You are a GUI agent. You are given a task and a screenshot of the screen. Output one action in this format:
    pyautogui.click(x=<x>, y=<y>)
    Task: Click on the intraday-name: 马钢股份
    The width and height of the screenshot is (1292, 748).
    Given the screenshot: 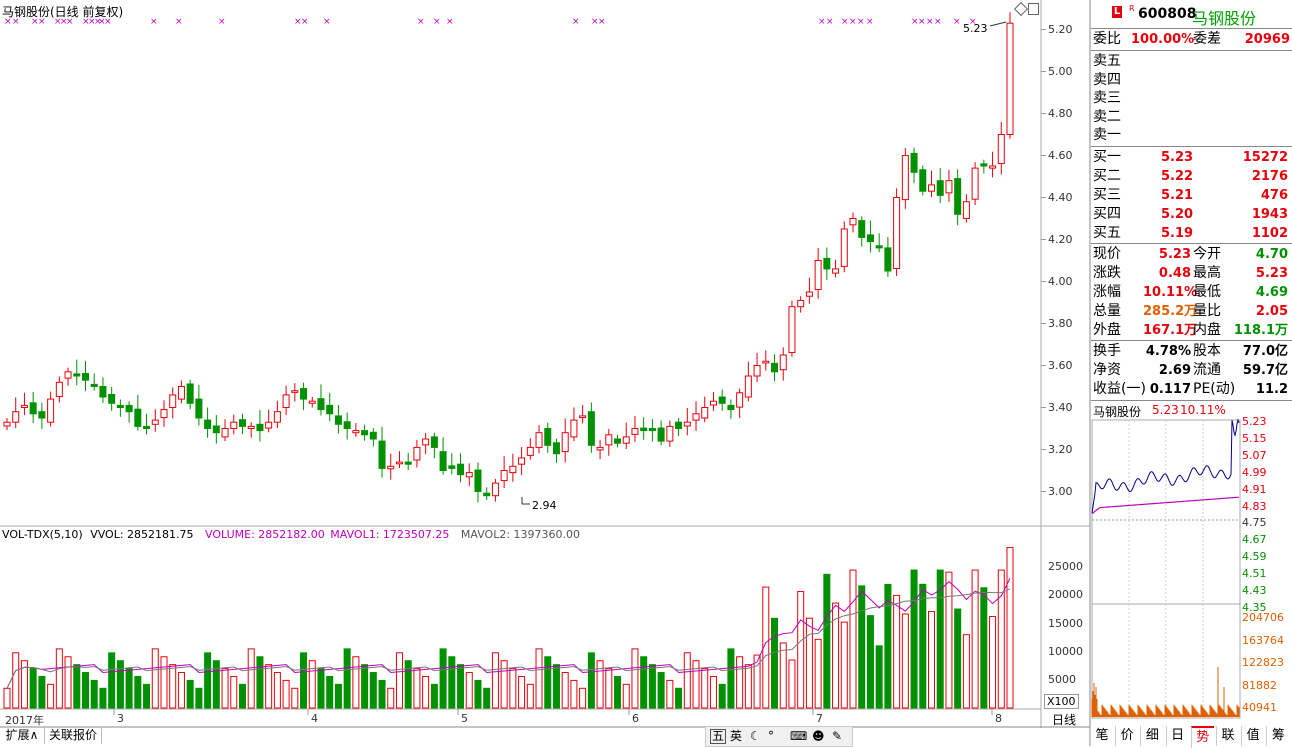 What is the action you would take?
    pyautogui.click(x=1117, y=412)
    